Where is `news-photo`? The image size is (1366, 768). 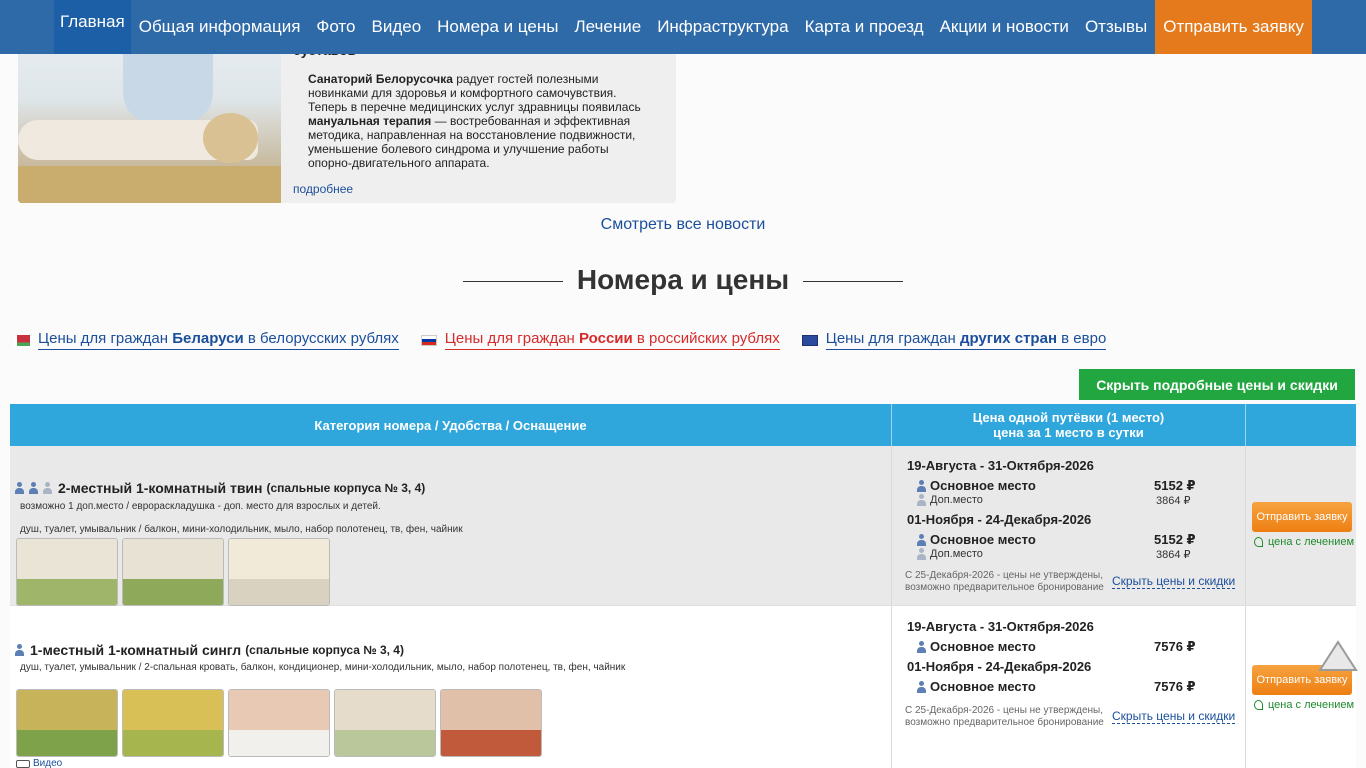
news-photo is located at coordinates (149, 115).